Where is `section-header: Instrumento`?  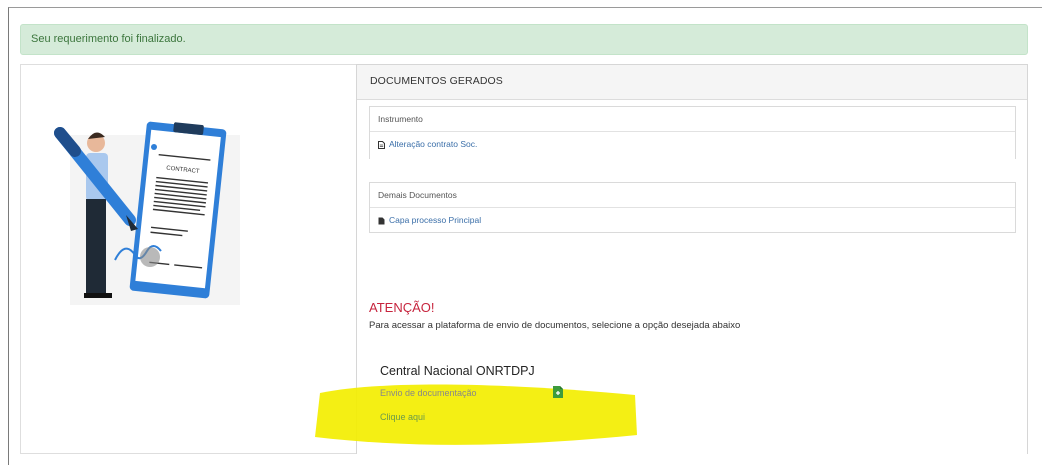
section-header: Instrumento is located at coordinates (692, 119).